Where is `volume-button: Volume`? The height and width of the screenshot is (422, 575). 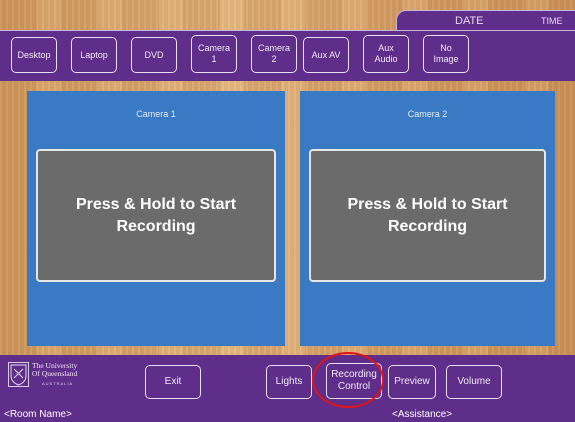
volume-button: Volume is located at coordinates (474, 382).